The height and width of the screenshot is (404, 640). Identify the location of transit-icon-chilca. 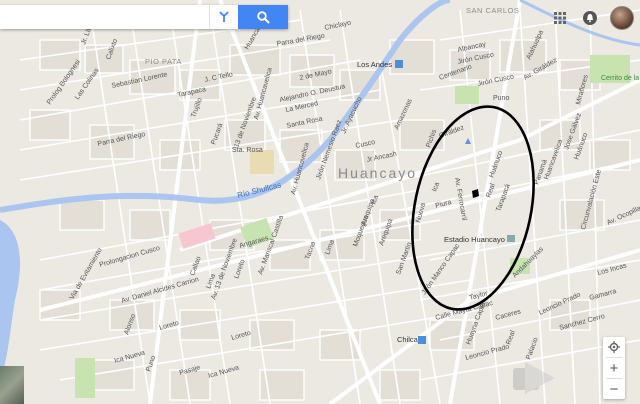
(422, 340).